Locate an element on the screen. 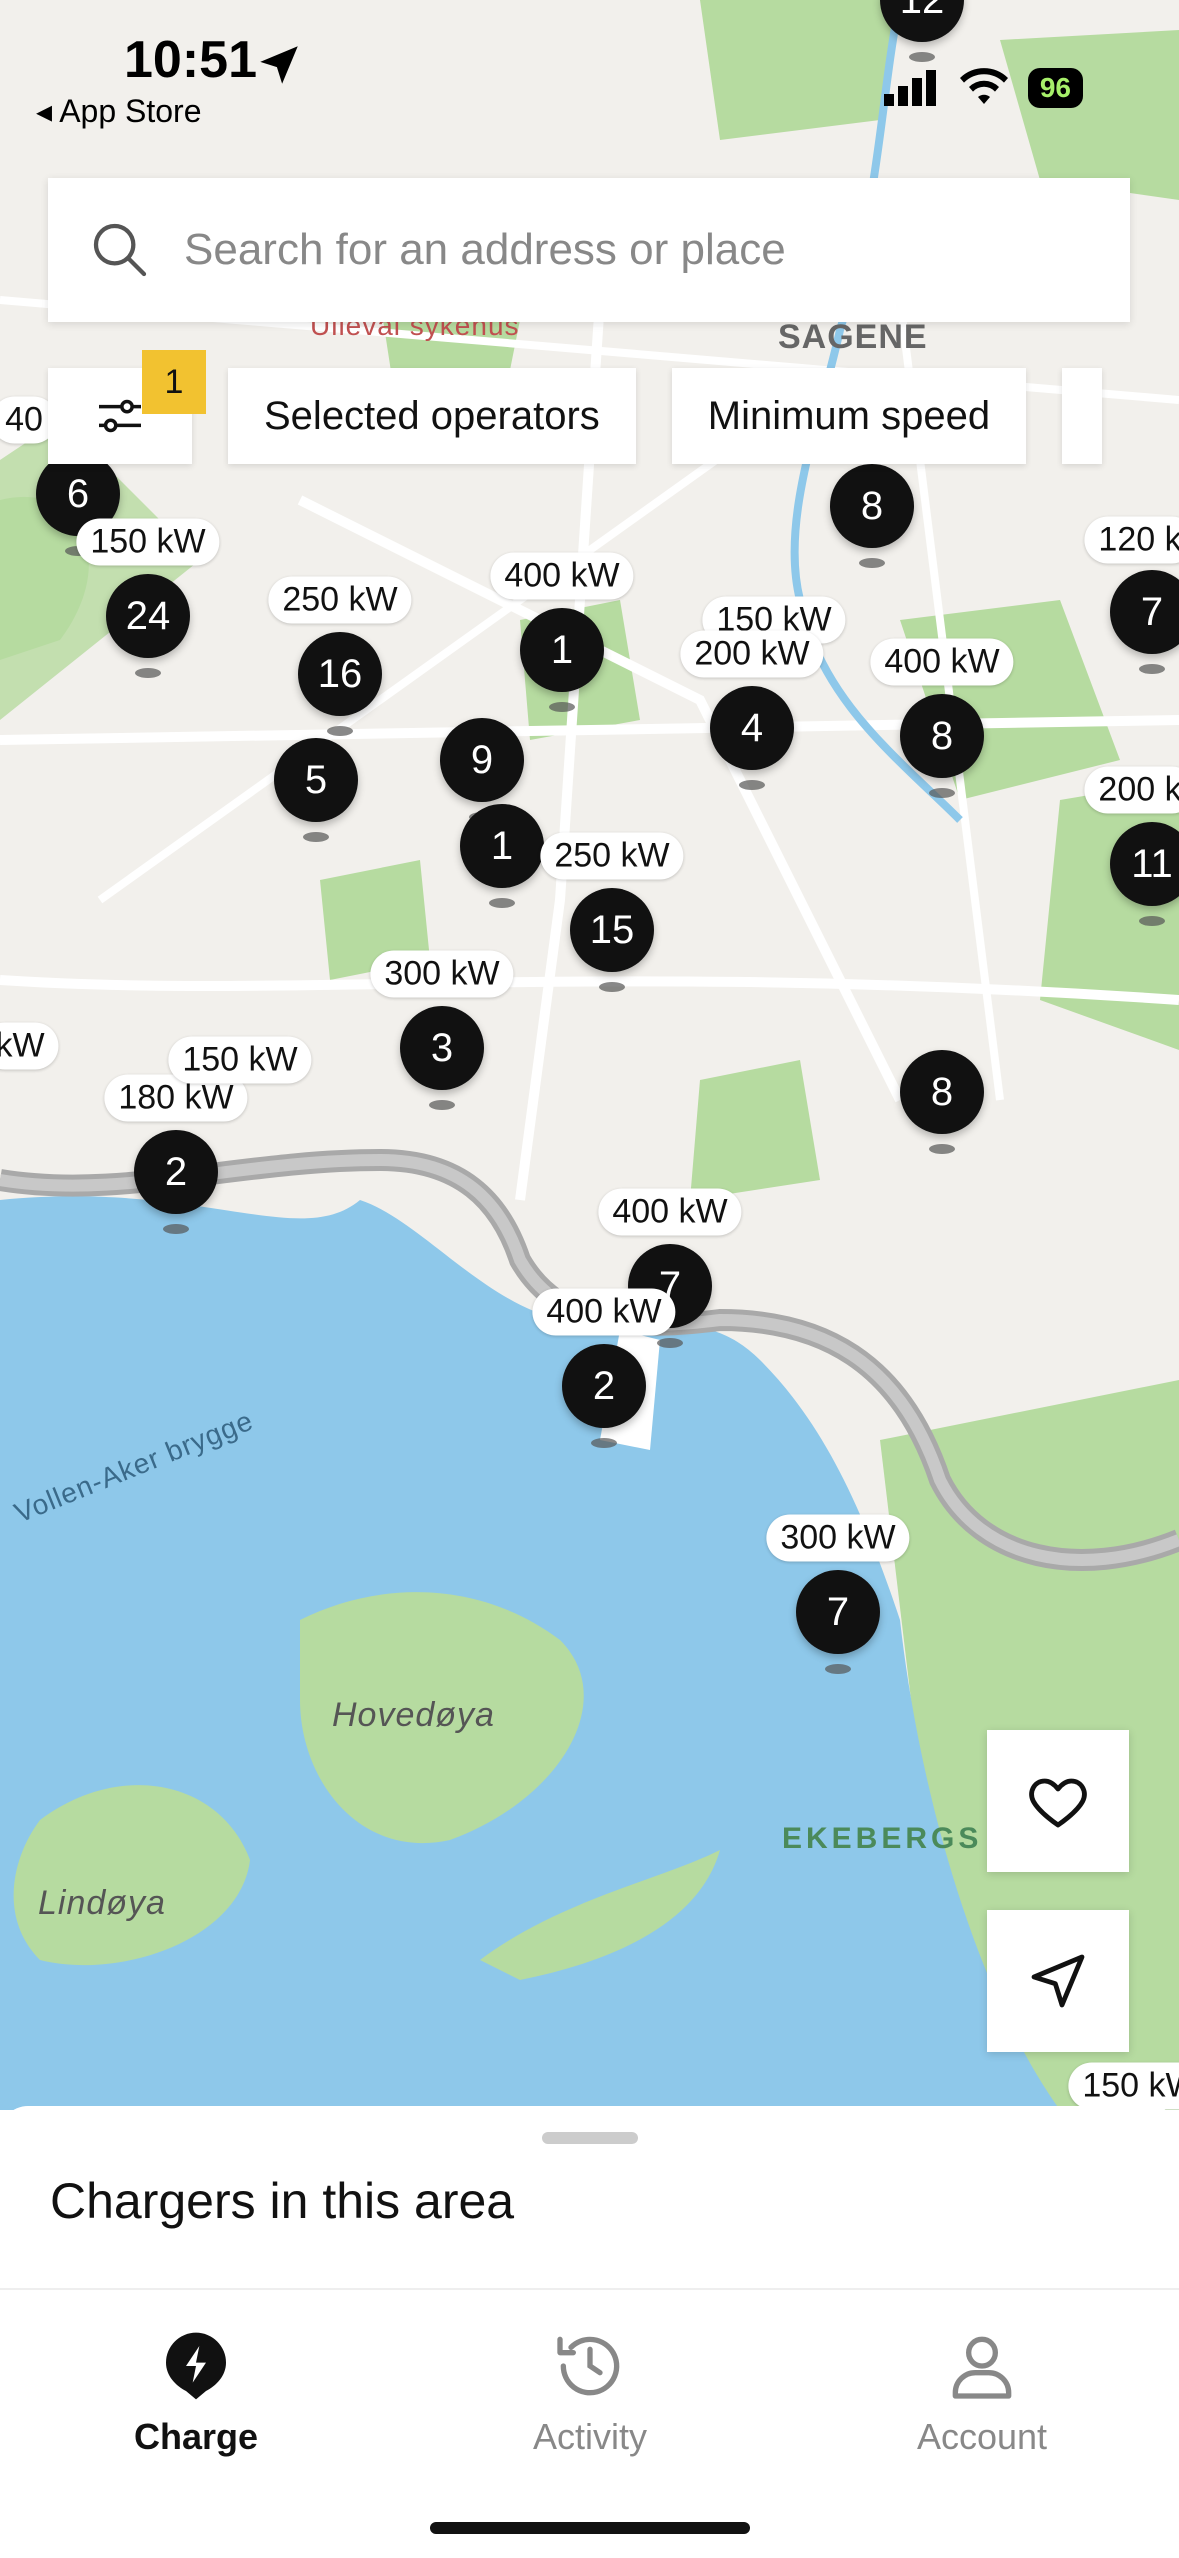 The image size is (1179, 2558). status-icons: 96 is located at coordinates (983, 88).